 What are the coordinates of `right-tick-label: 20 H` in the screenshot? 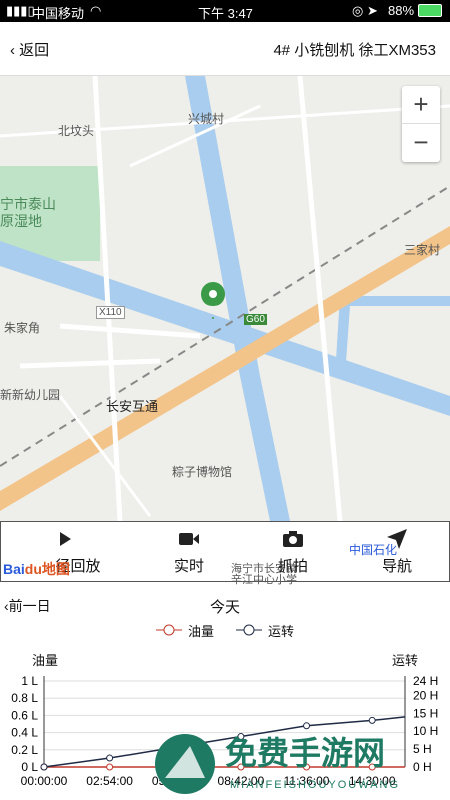 It's located at (425, 695).